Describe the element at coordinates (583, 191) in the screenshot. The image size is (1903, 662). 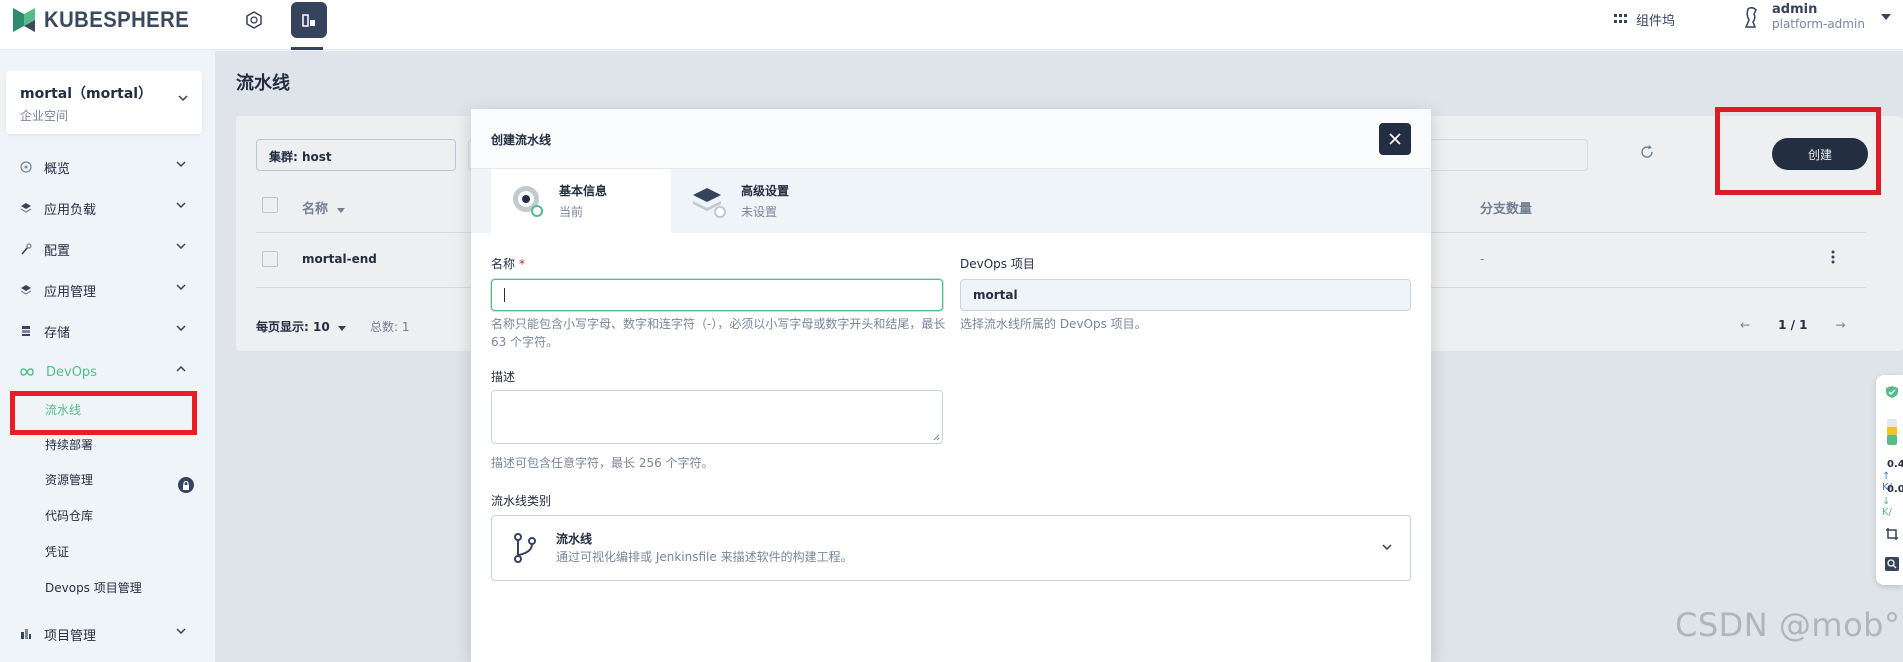
I see `step1-title: 基本信息` at that location.